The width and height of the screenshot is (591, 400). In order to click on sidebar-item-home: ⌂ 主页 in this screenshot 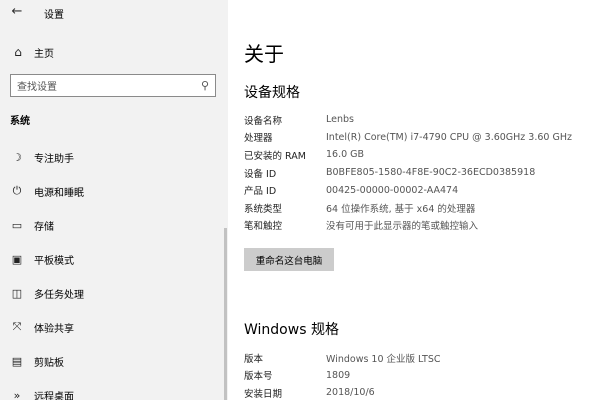, I will do `click(114, 52)`.